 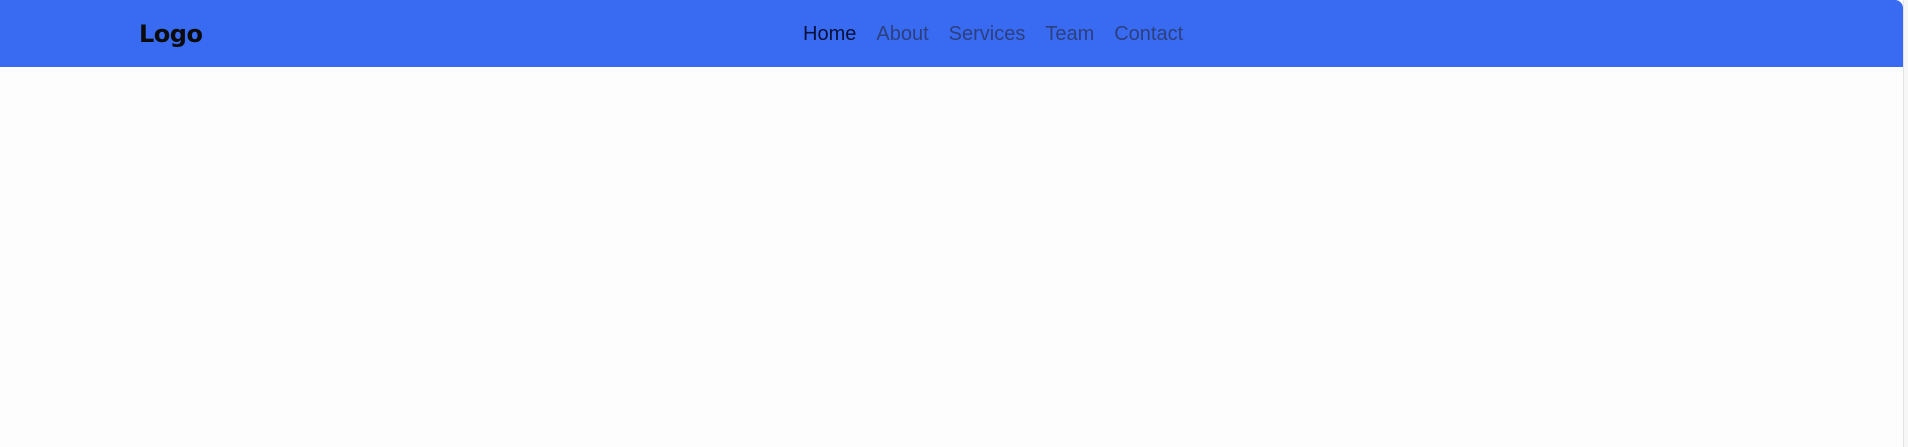 I want to click on top-navbar: Logo Home About Services Team Contact, so click(x=951, y=33).